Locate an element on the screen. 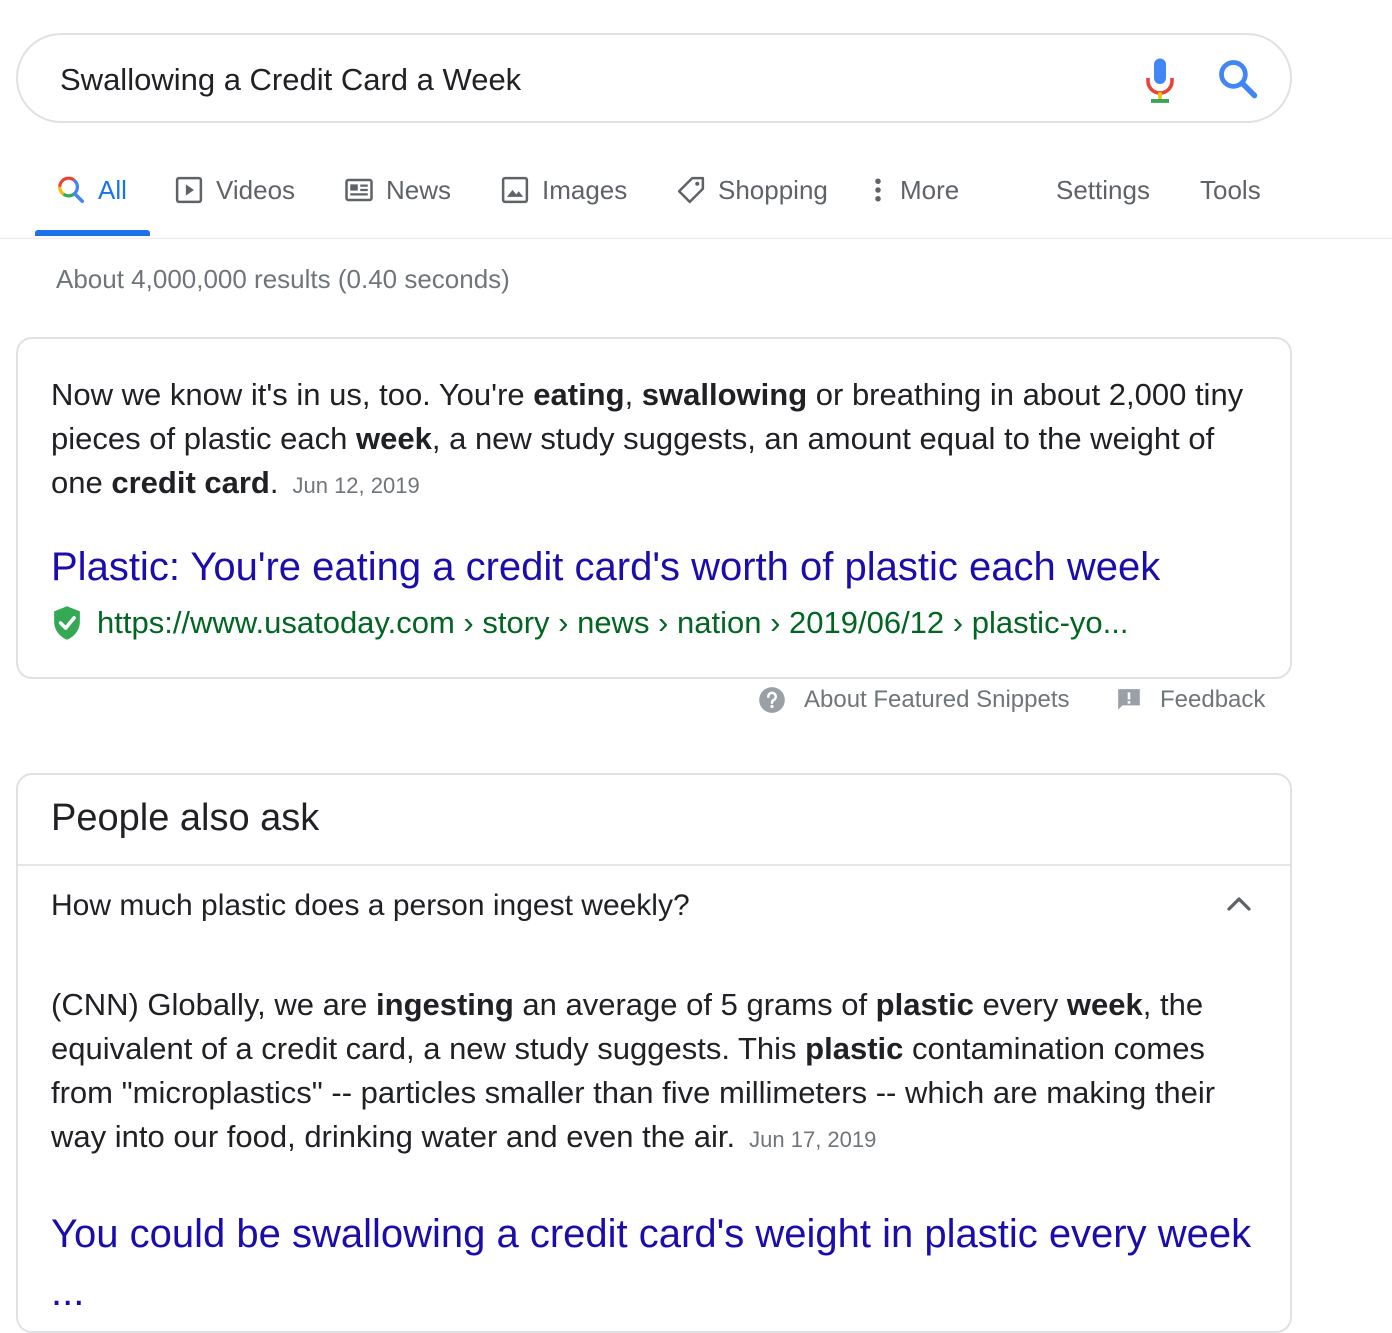 Image resolution: width=1392 pixels, height=1333 pixels. active-tab-indicator is located at coordinates (92, 233).